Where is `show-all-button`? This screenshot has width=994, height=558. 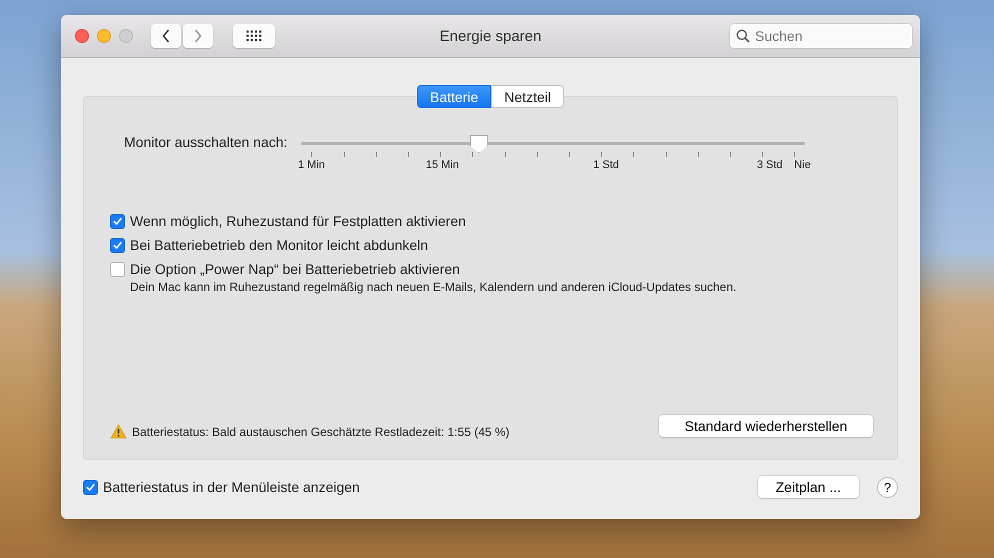 show-all-button is located at coordinates (254, 36).